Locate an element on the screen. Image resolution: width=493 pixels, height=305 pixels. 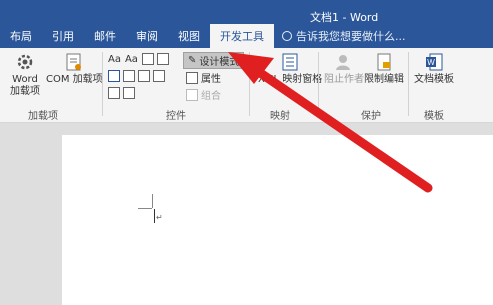
word-document-icon: W is located at coordinates (434, 62).